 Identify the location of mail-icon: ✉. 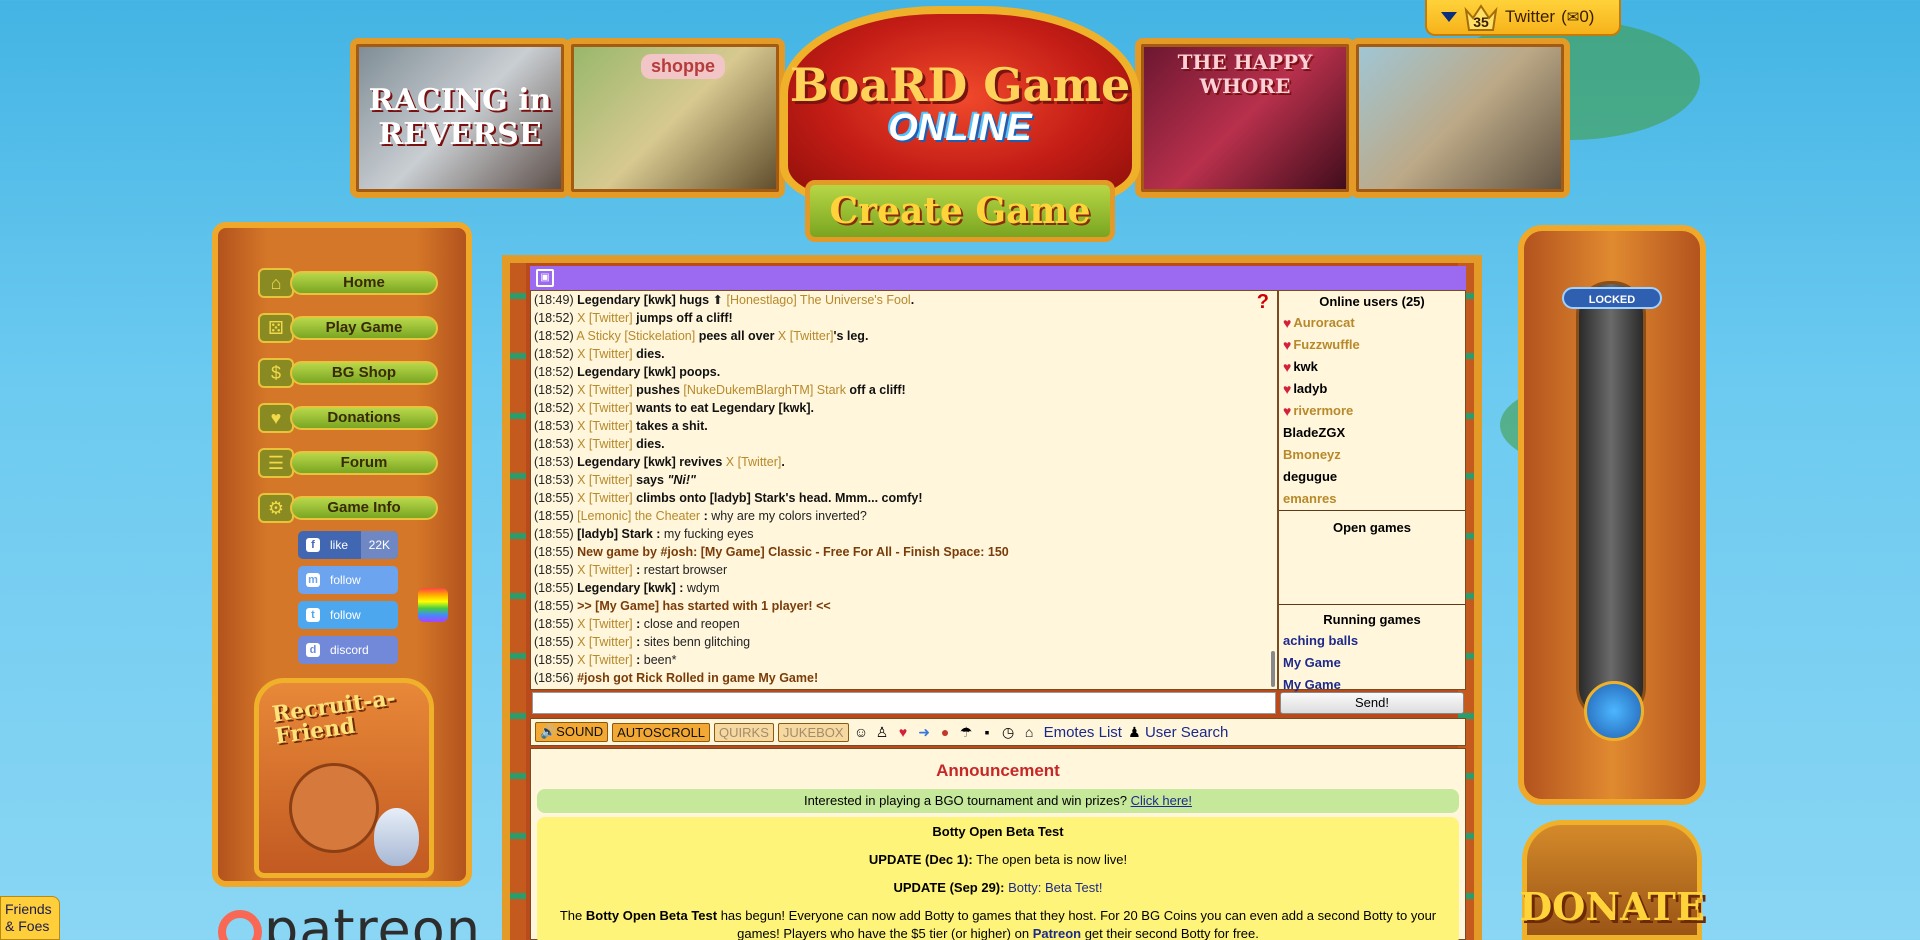
(1573, 17).